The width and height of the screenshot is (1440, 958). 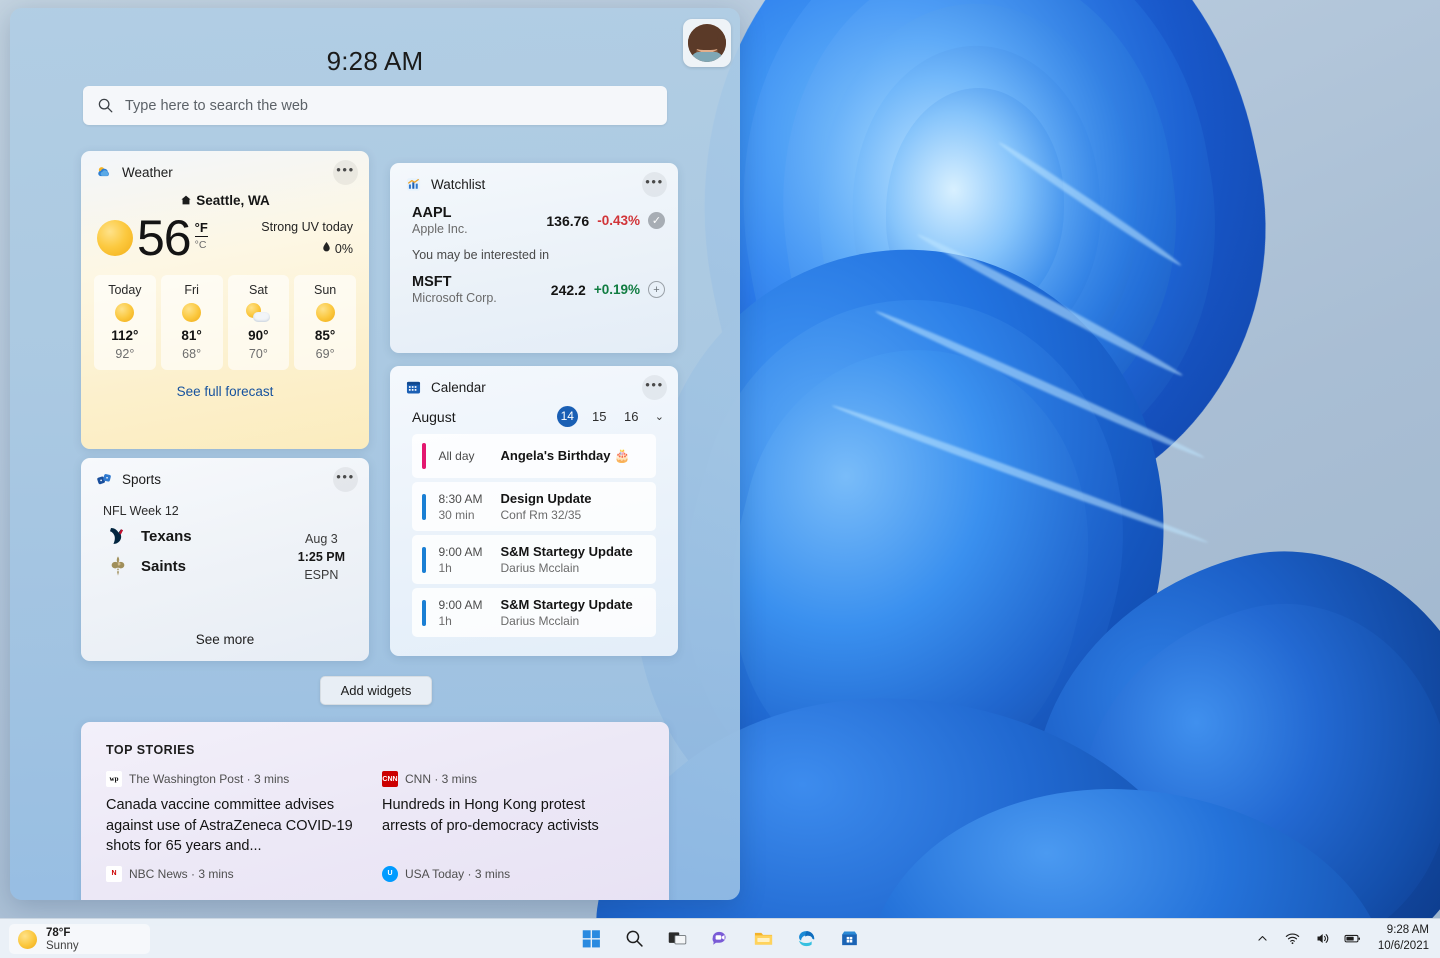 I want to click on battery-icon, so click(x=1352, y=938).